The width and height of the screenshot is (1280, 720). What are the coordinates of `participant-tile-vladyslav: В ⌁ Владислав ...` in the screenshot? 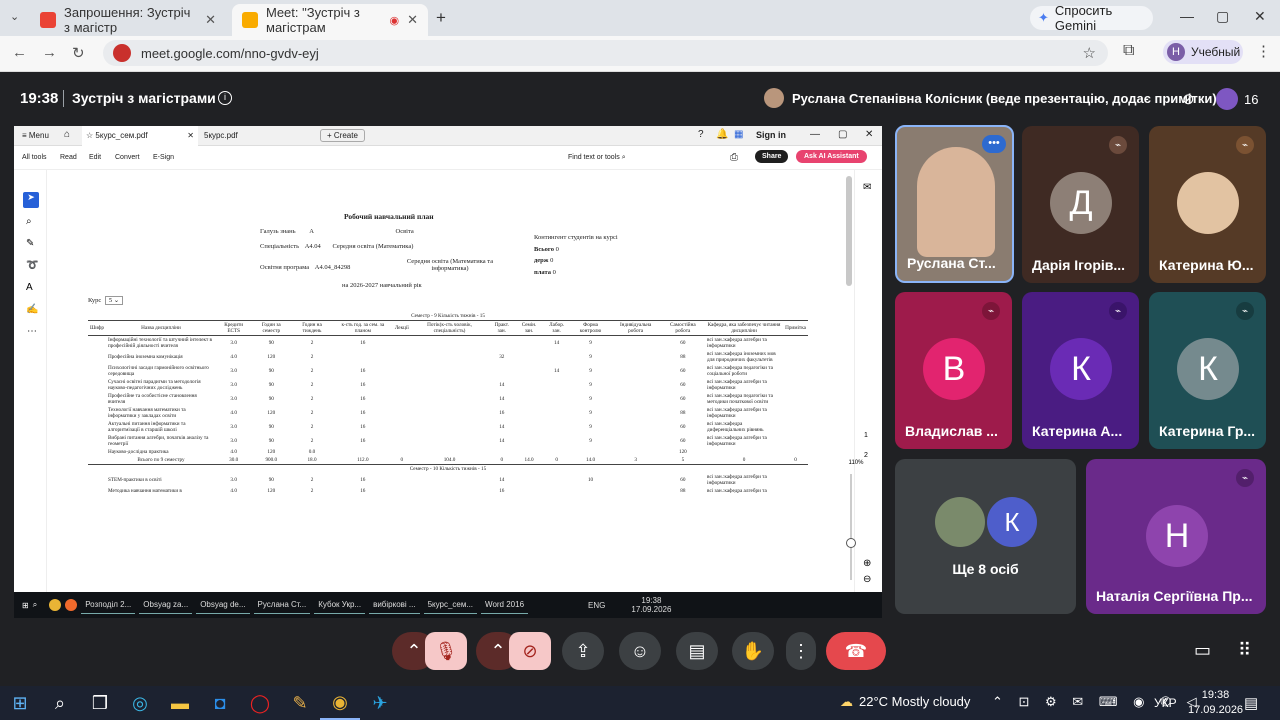 It's located at (953, 370).